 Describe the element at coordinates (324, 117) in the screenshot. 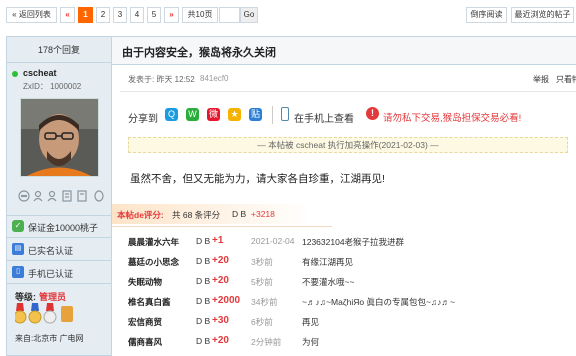

I see `view-on-mobile-link: 在手机上查看` at that location.